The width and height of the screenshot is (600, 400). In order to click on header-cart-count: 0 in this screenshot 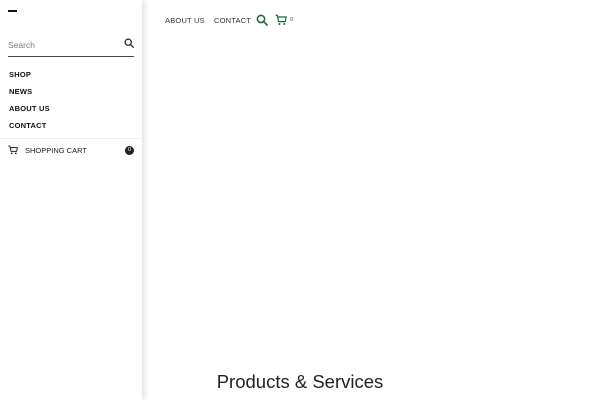, I will do `click(292, 20)`.